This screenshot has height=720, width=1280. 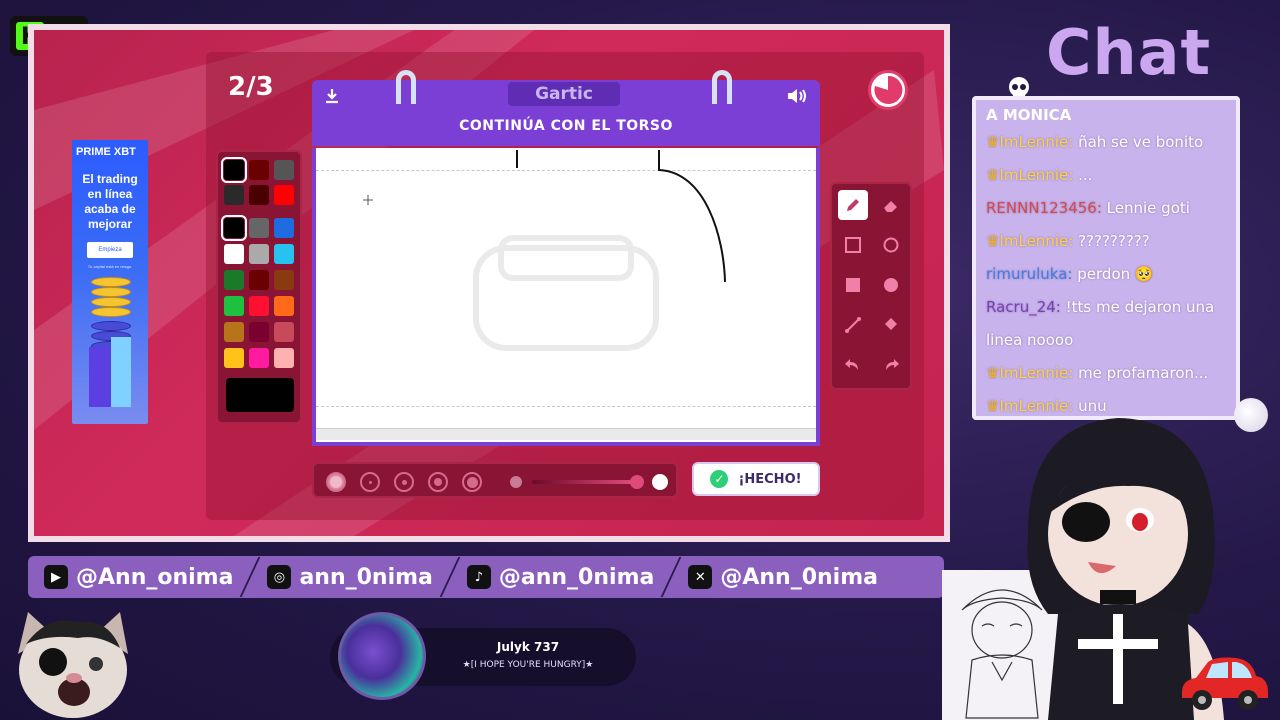 I want to click on ad-cta-button: Empieza, so click(x=110, y=250).